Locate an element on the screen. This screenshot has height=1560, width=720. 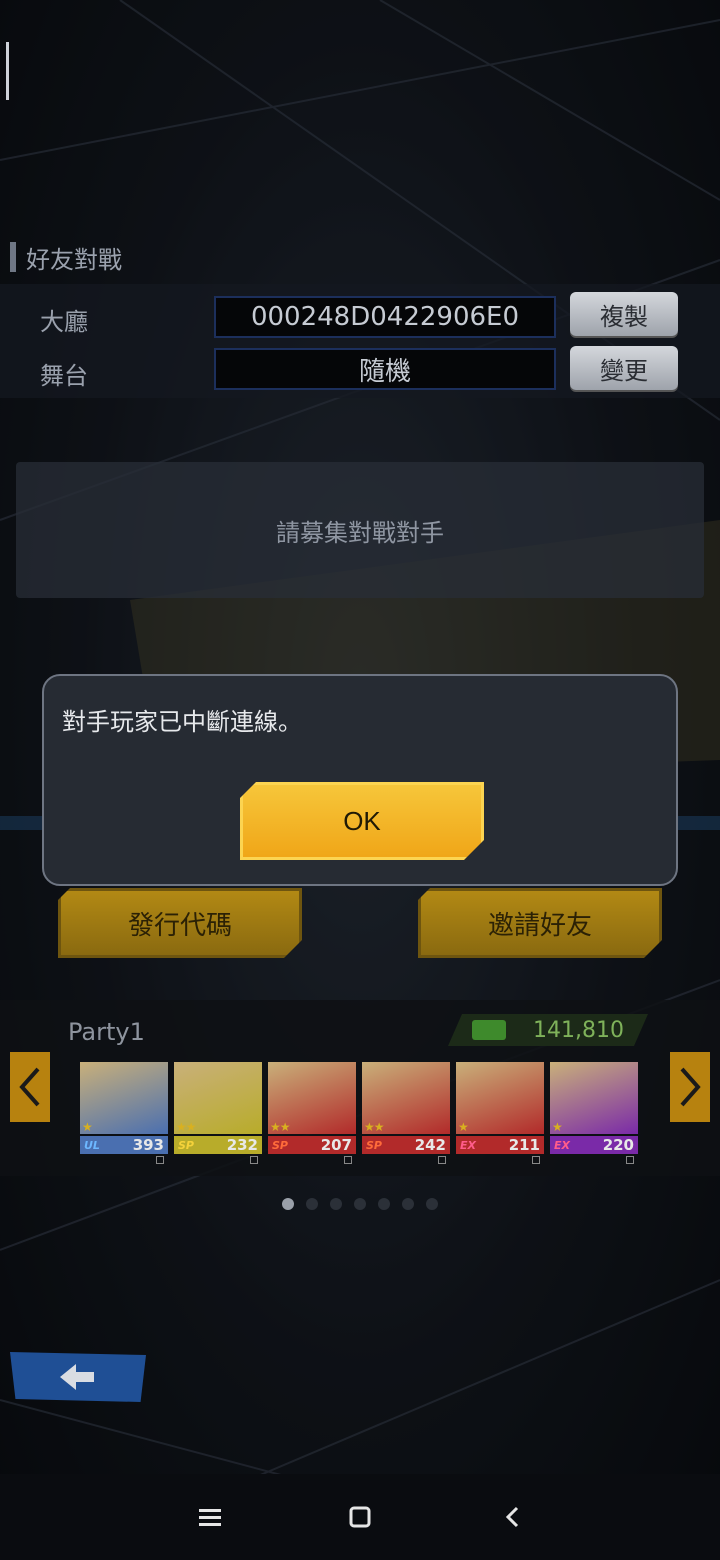
chevron-right-icon is located at coordinates (690, 1087).